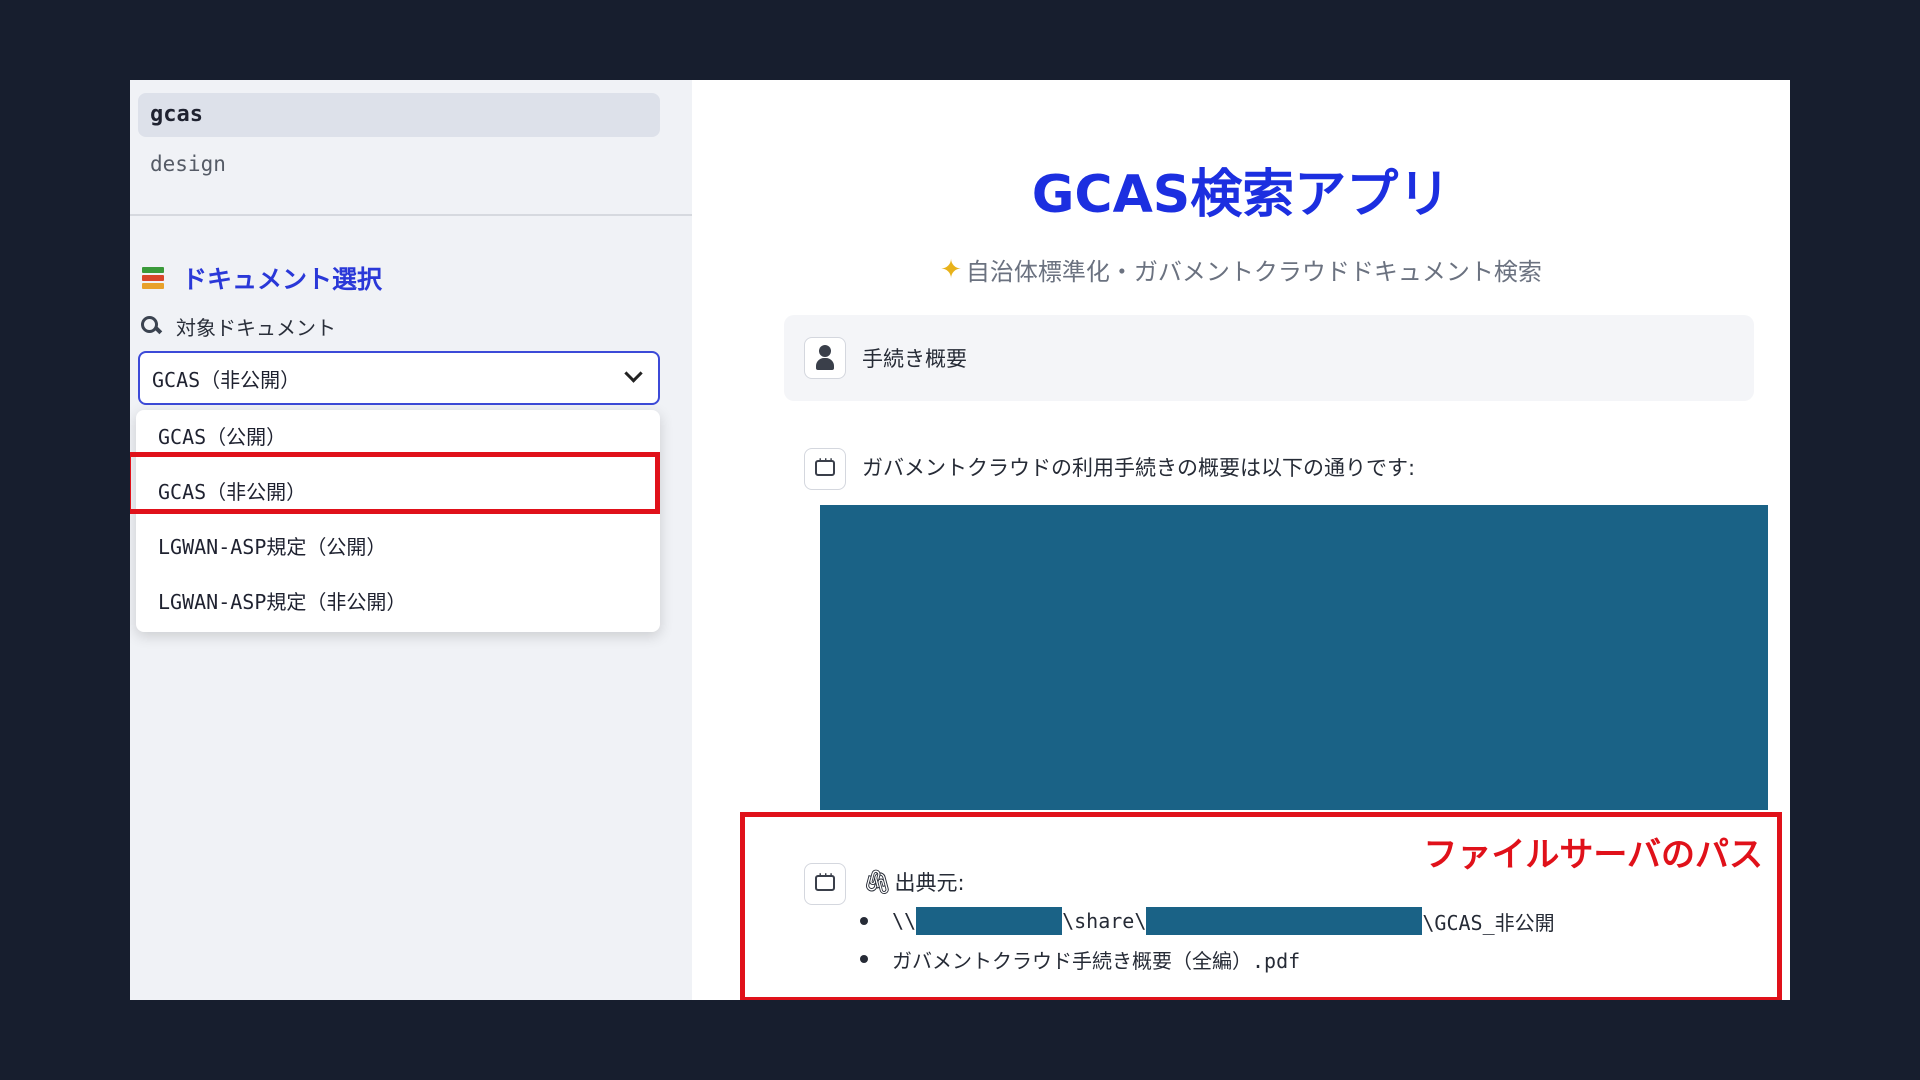 Image resolution: width=1920 pixels, height=1080 pixels. I want to click on assistant-avatar, so click(825, 469).